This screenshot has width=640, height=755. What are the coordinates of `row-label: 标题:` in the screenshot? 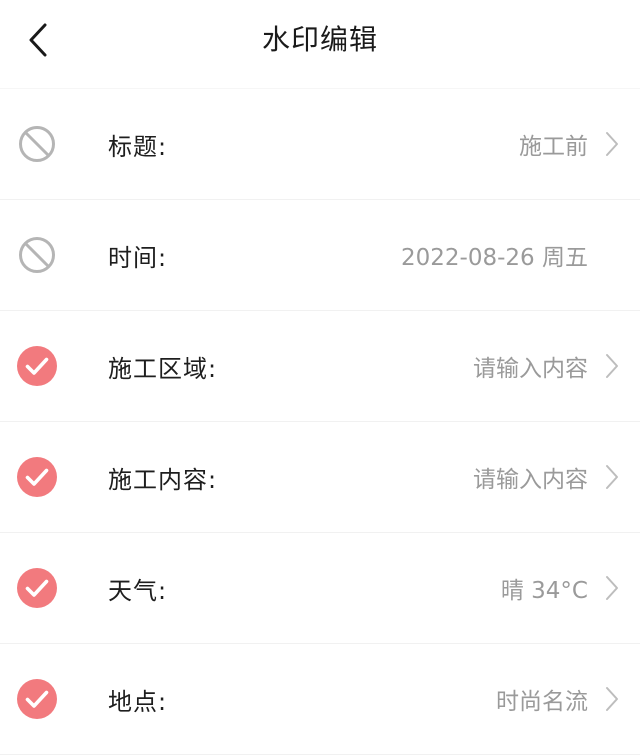 It's located at (138, 146).